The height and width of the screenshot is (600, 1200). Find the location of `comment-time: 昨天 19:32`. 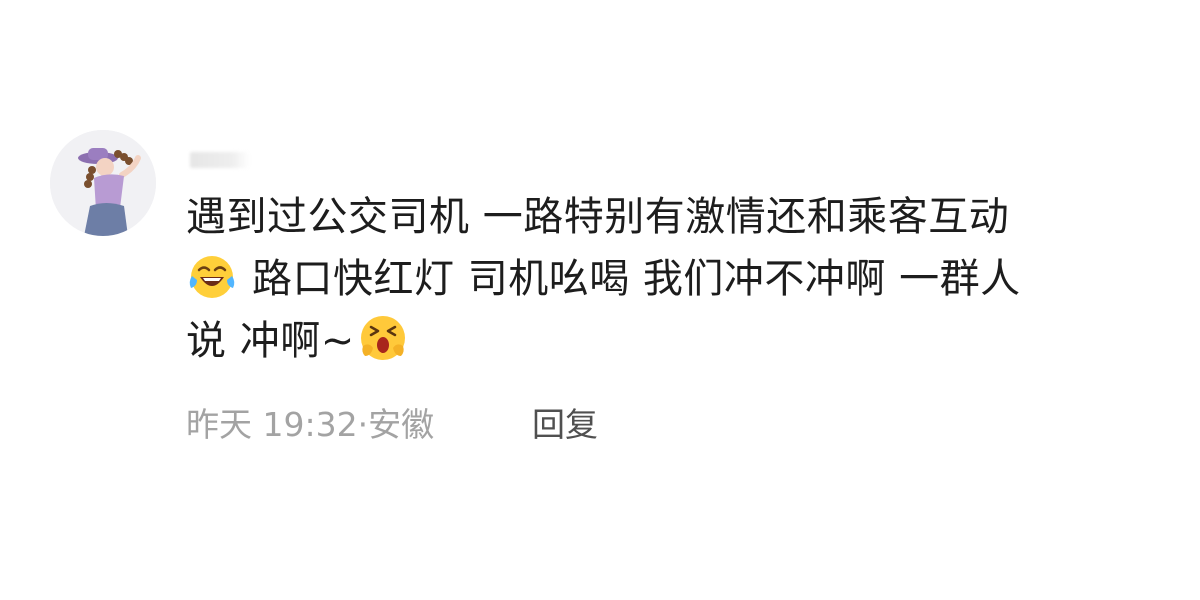

comment-time: 昨天 19:32 is located at coordinates (272, 424).